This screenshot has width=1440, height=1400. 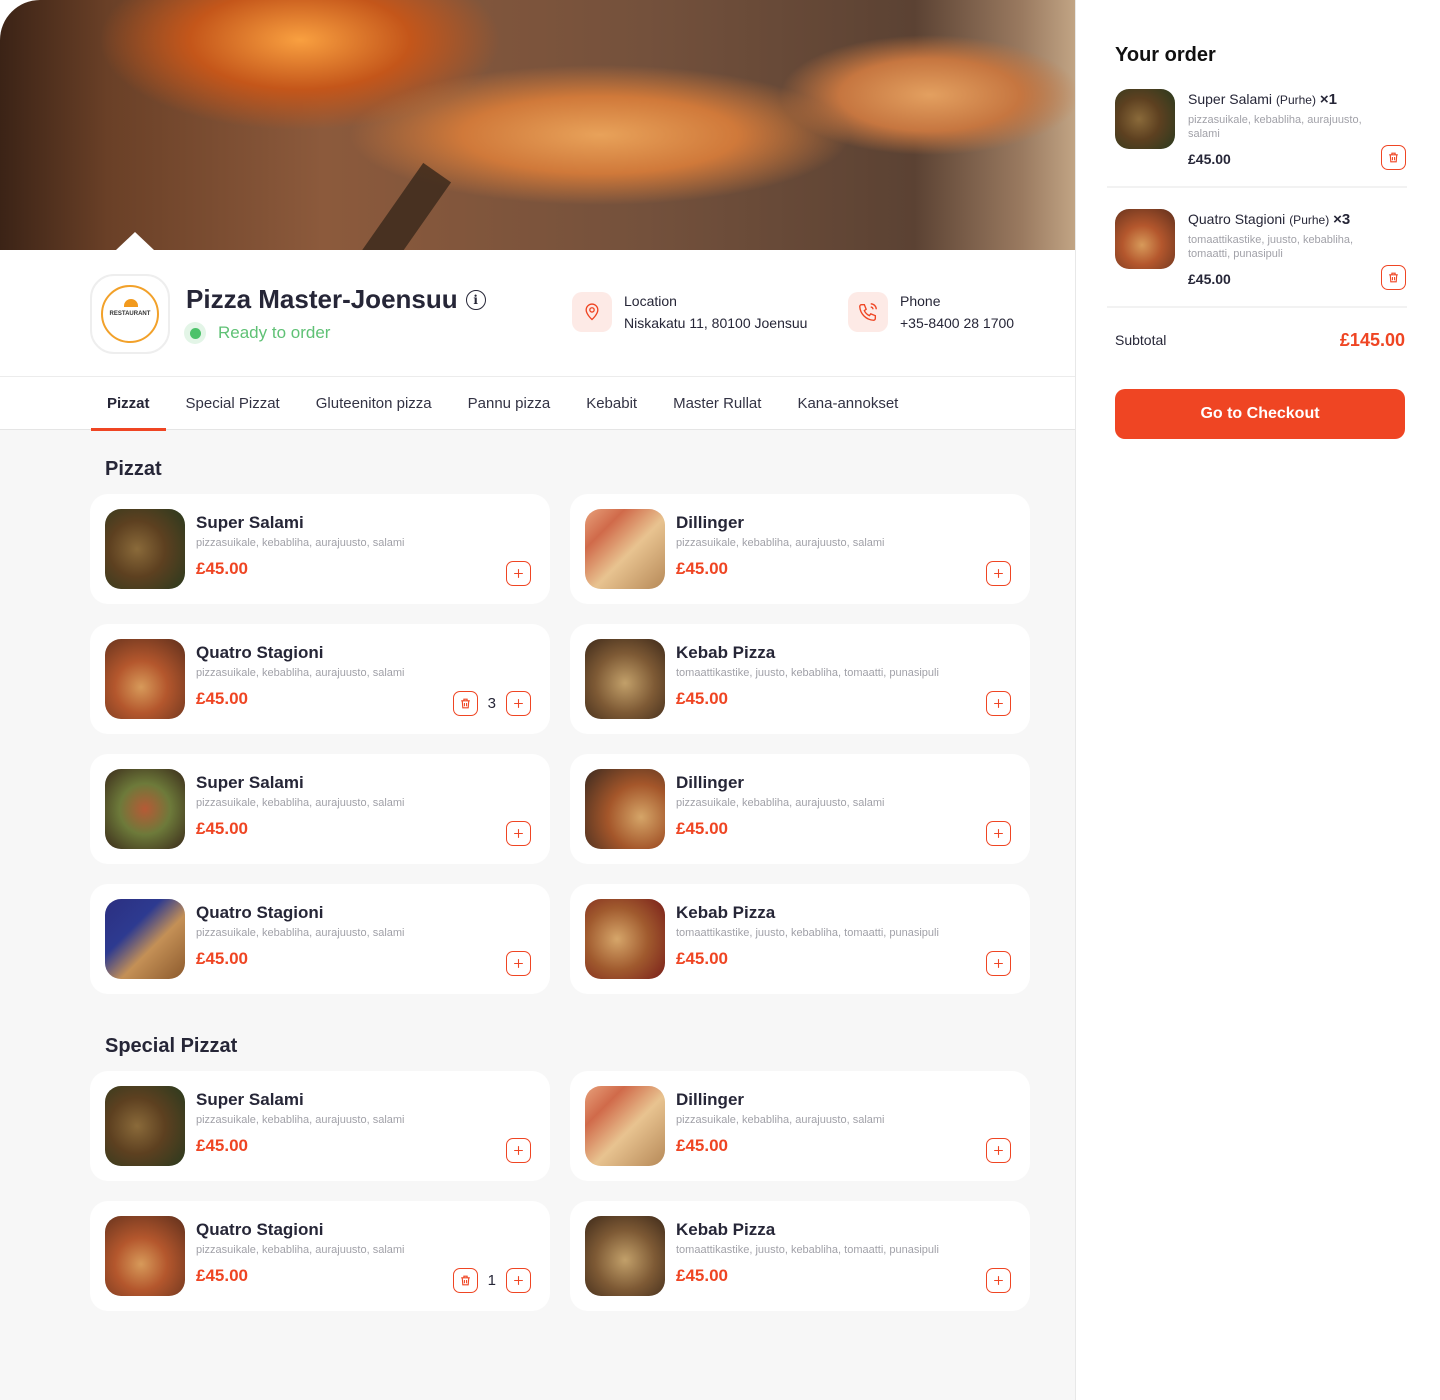 I want to click on tab-special-pizzat: Special Pizzat, so click(x=233, y=403).